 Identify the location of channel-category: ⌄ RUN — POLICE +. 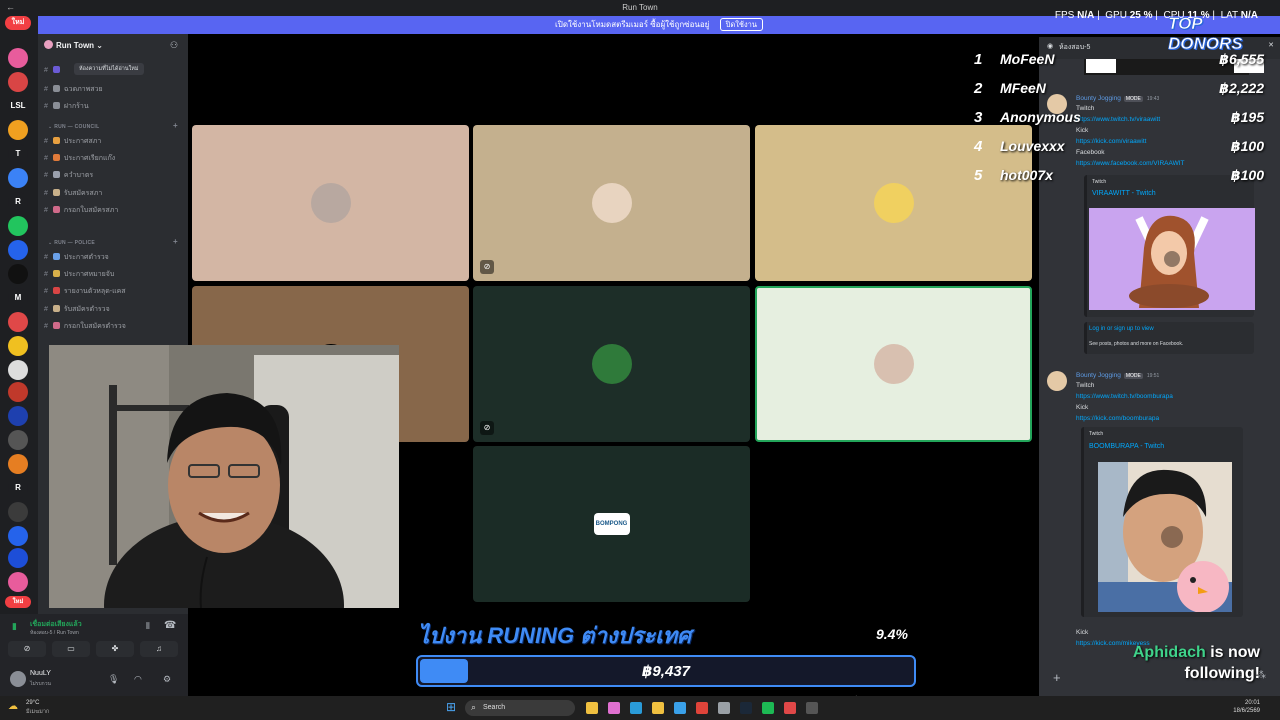
(113, 241).